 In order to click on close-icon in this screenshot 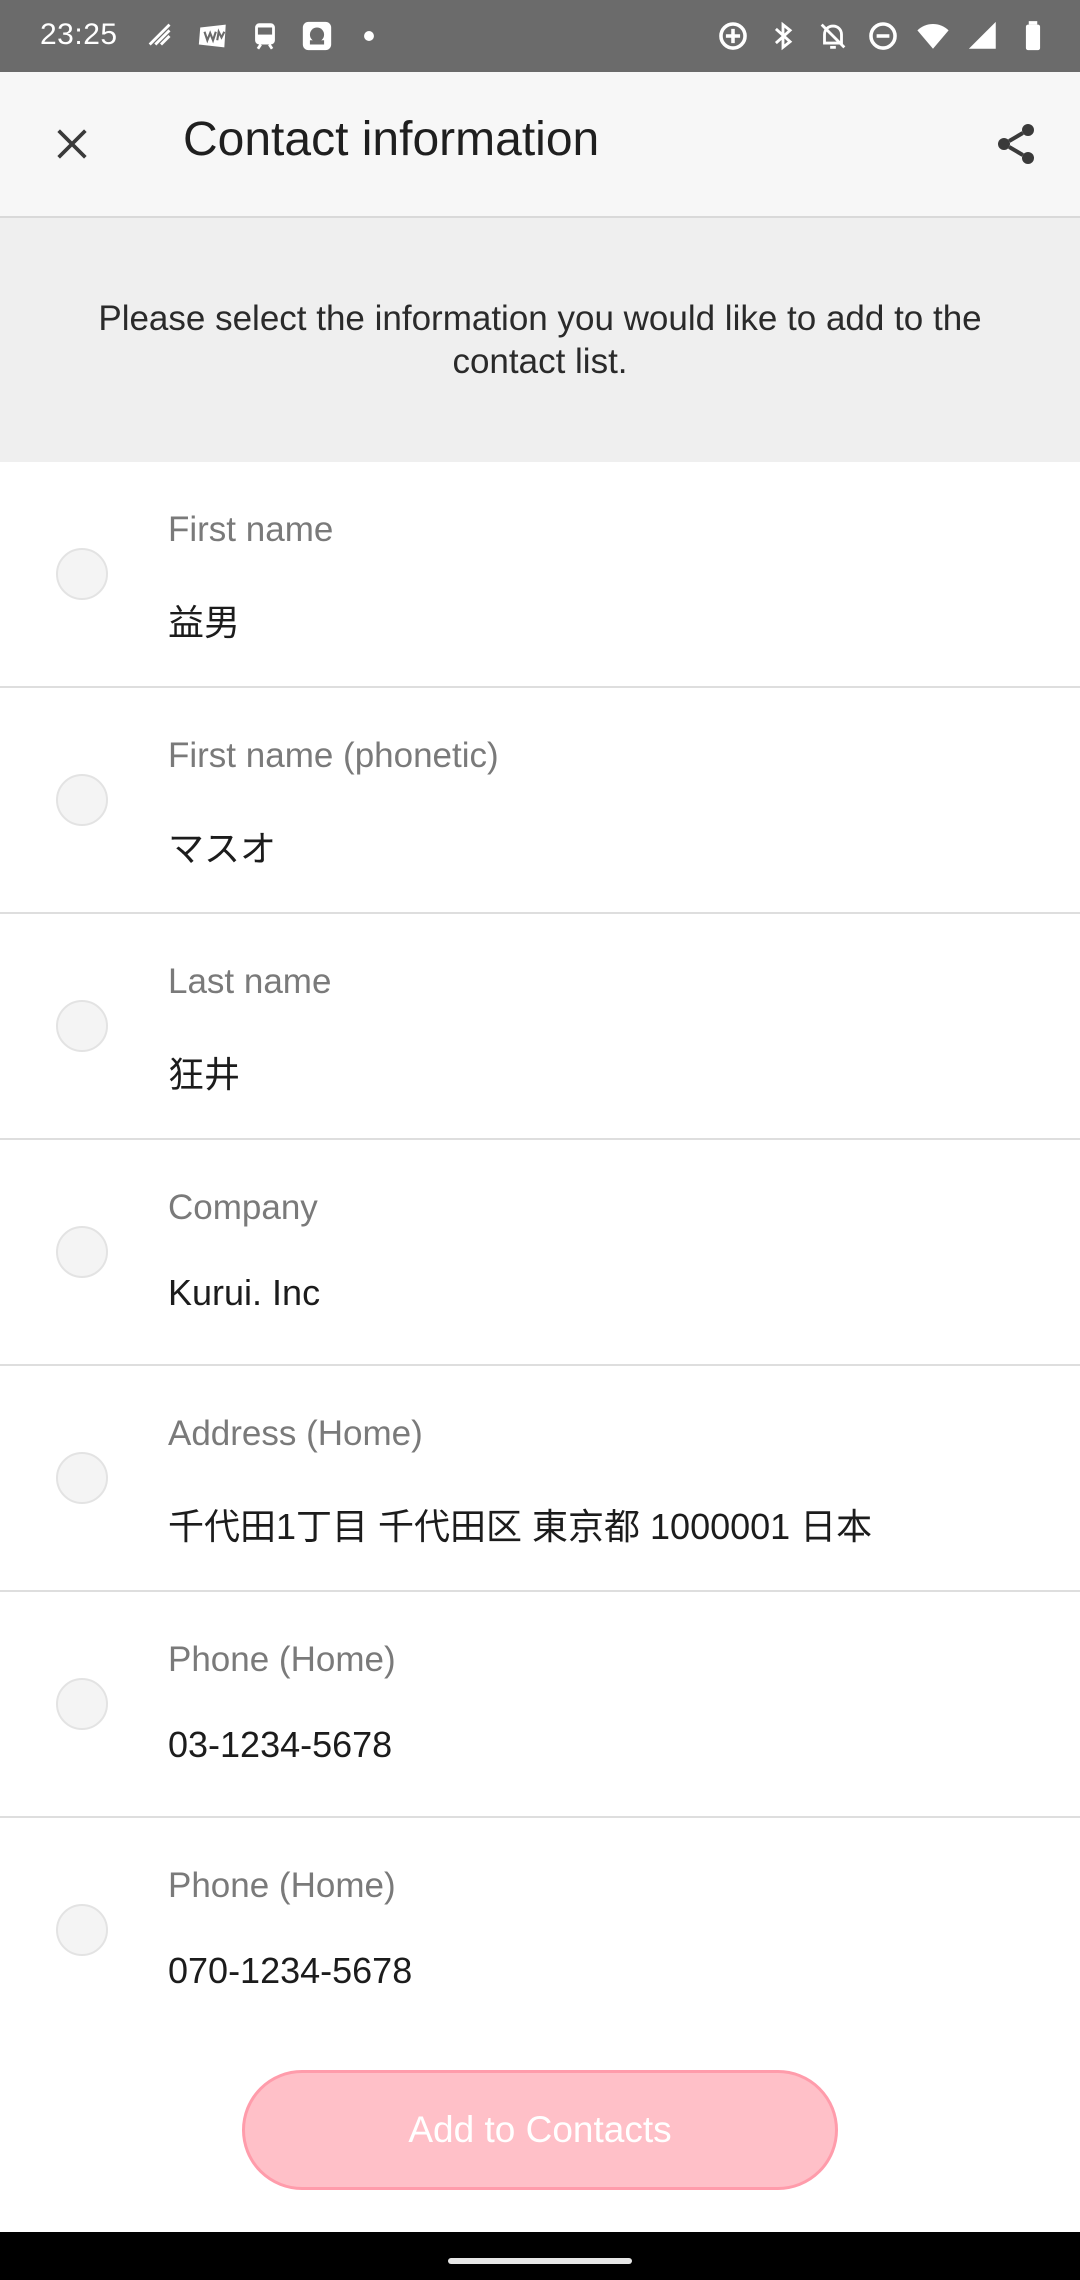, I will do `click(72, 144)`.